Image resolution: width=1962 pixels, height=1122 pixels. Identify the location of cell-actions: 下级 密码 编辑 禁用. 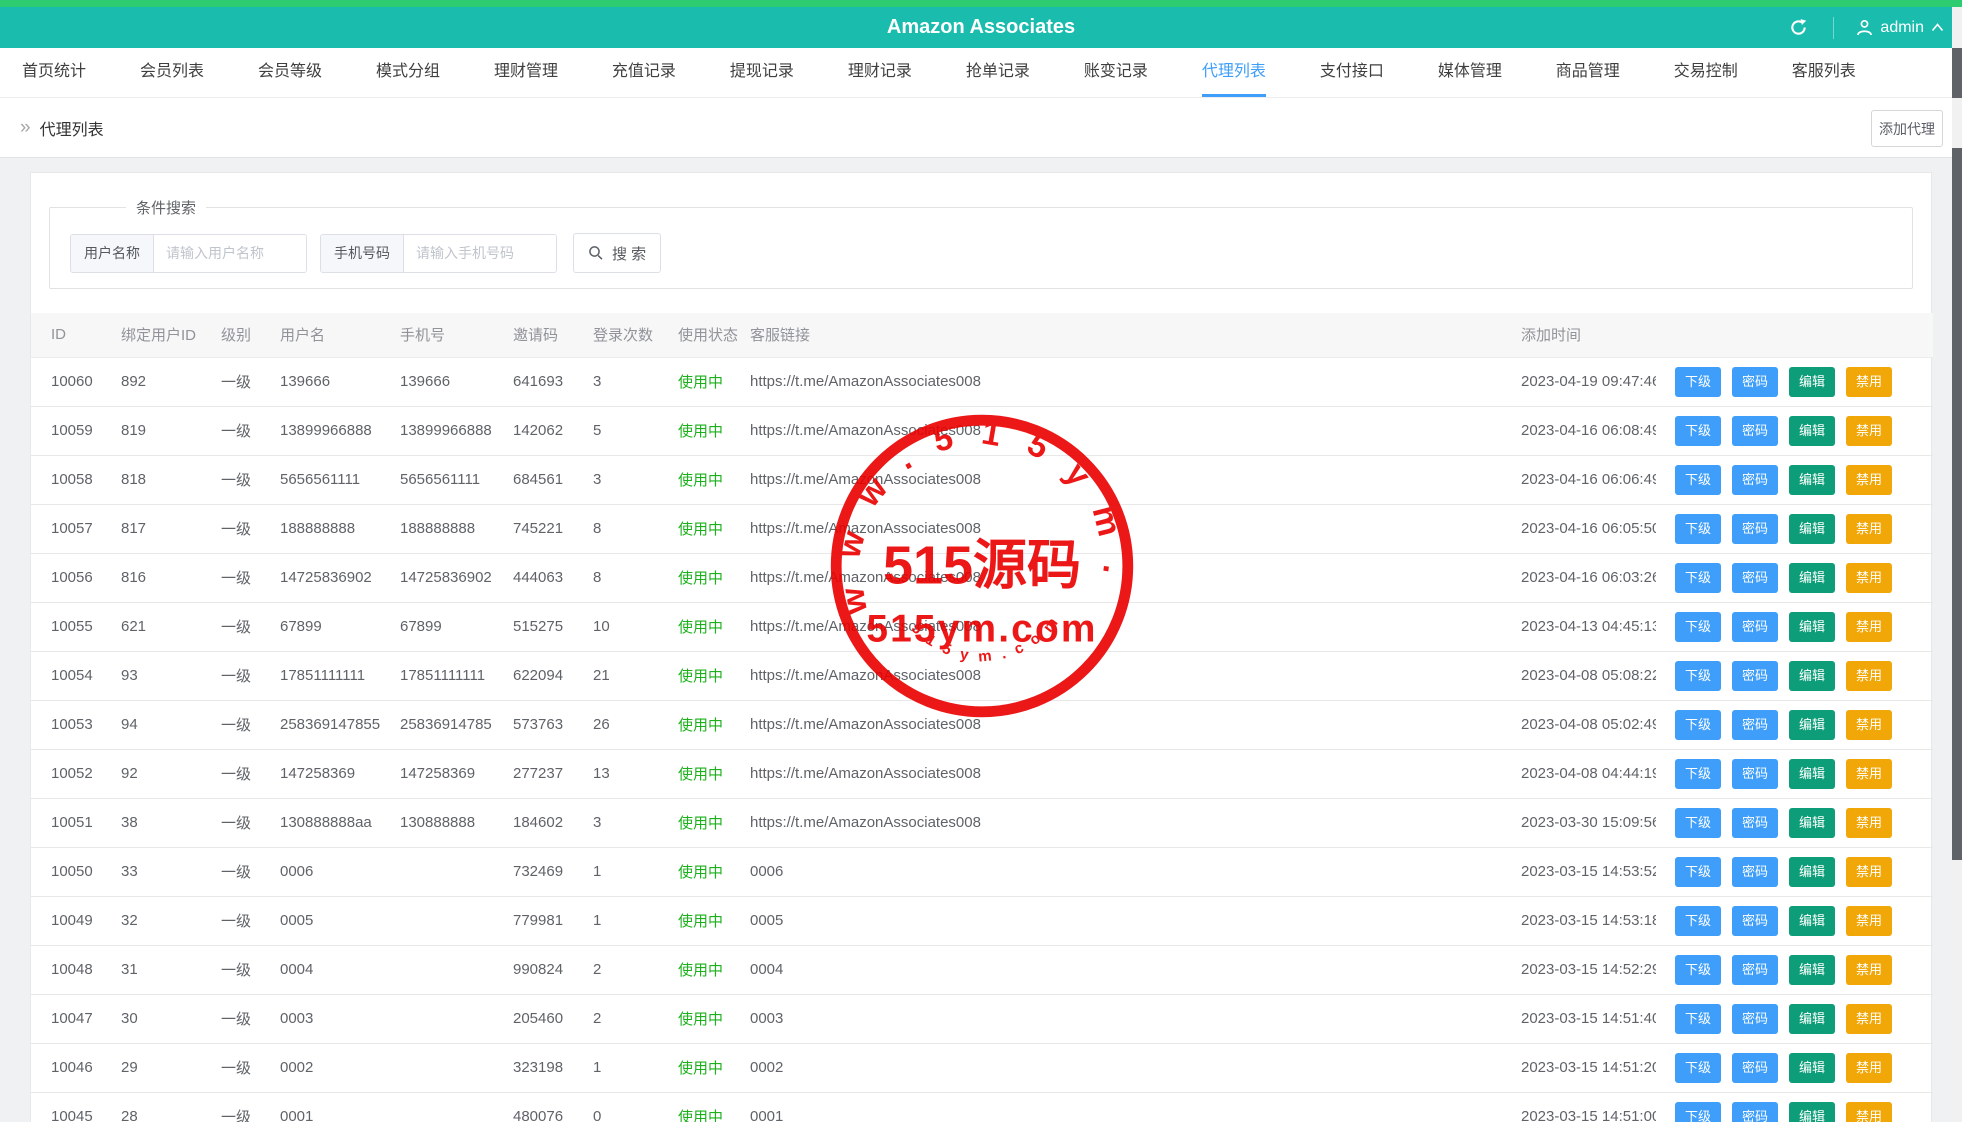
(1794, 970).